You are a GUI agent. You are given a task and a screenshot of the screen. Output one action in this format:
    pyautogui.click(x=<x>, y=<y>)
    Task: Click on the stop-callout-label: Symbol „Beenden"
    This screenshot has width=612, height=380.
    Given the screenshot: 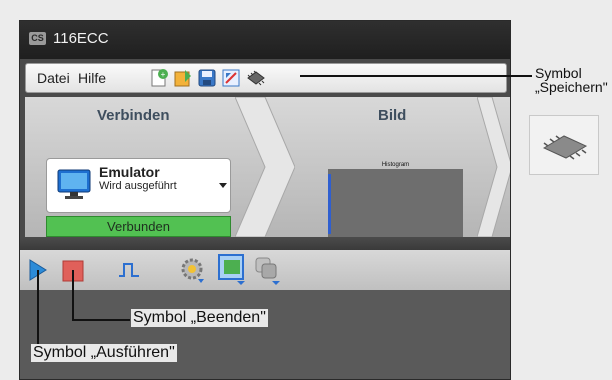 What is the action you would take?
    pyautogui.click(x=199, y=318)
    